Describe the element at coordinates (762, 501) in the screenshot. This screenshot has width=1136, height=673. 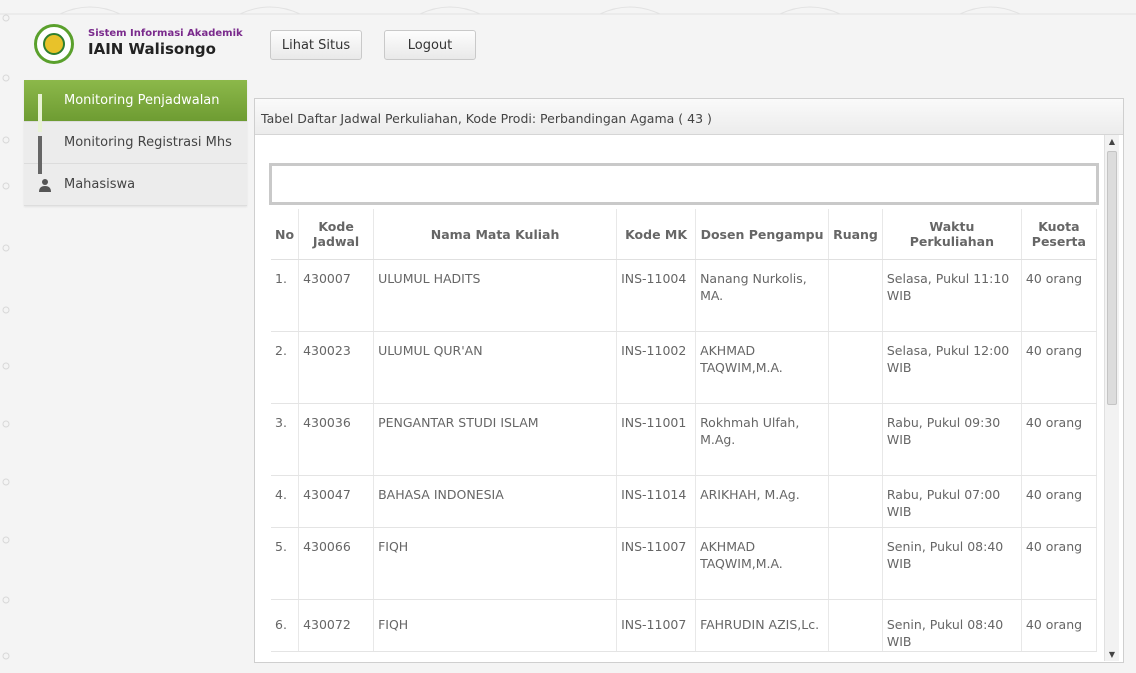
I see `cell-dosen: ARIKHAH, M.Ag.` at that location.